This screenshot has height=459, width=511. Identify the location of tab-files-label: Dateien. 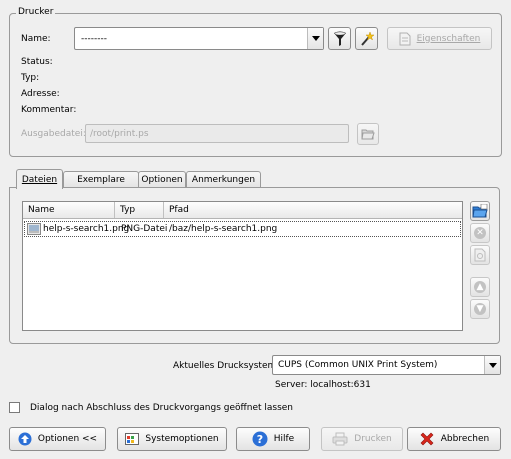
(39, 179).